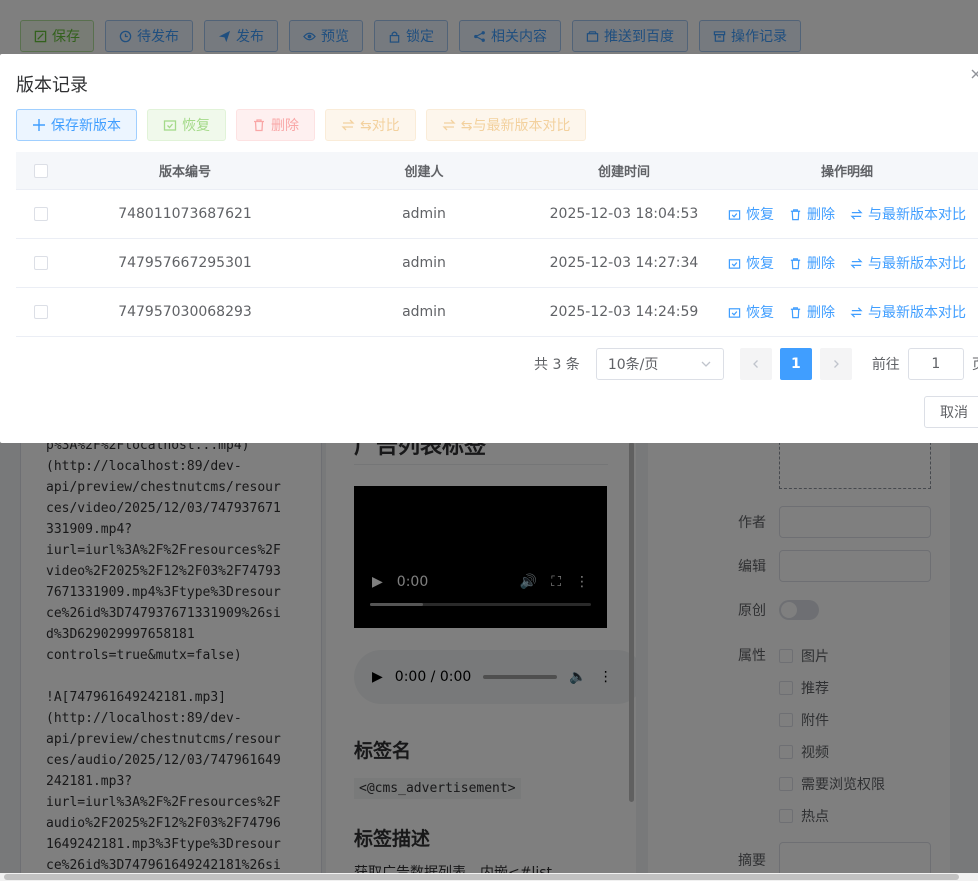 This screenshot has height=881, width=978. Describe the element at coordinates (795, 364) in the screenshot. I see `page-number-current: 1` at that location.